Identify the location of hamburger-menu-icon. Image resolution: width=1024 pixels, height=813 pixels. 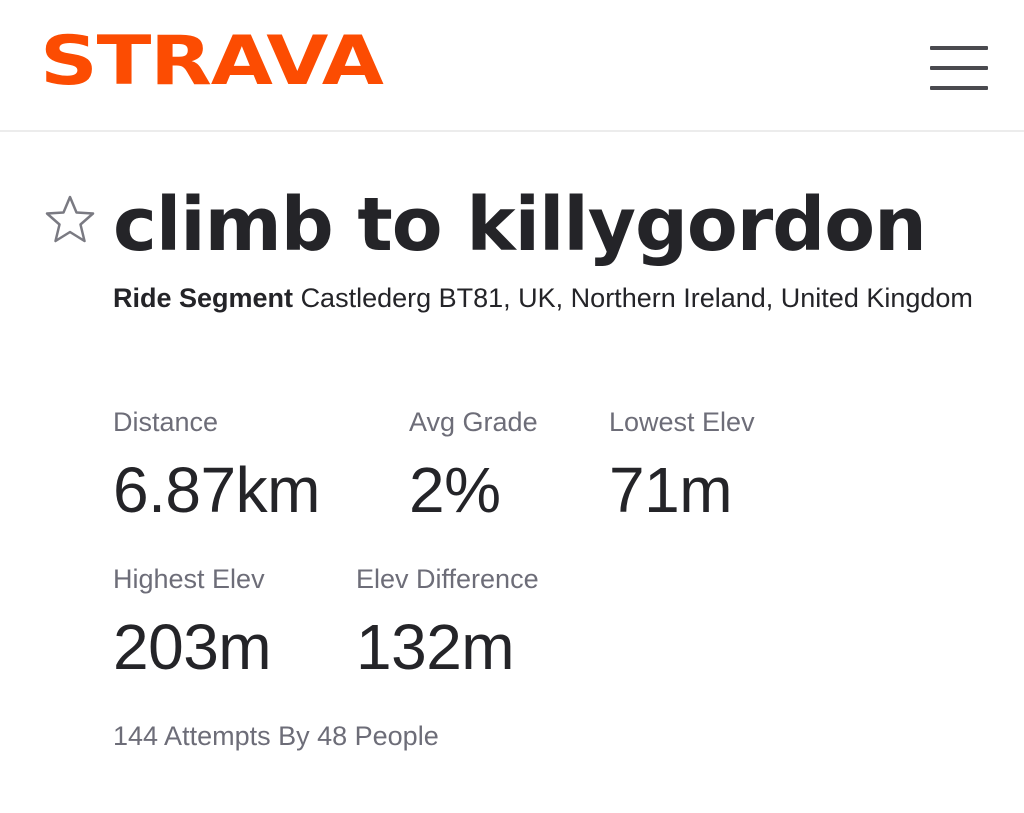
(958, 68).